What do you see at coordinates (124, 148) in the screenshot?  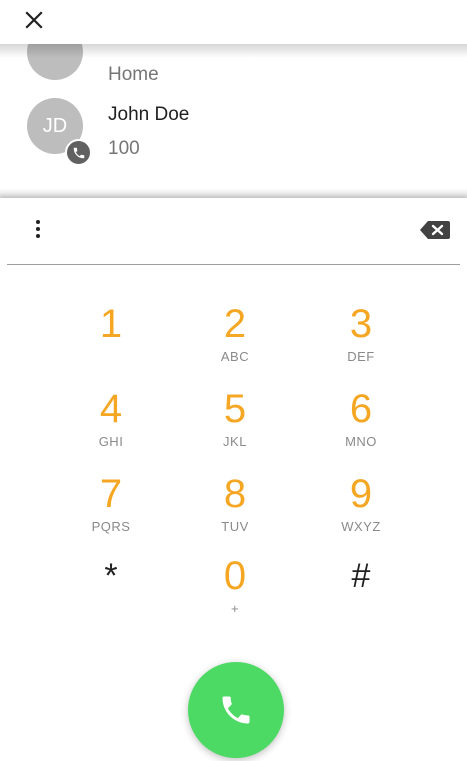 I see `contact-number: 100` at bounding box center [124, 148].